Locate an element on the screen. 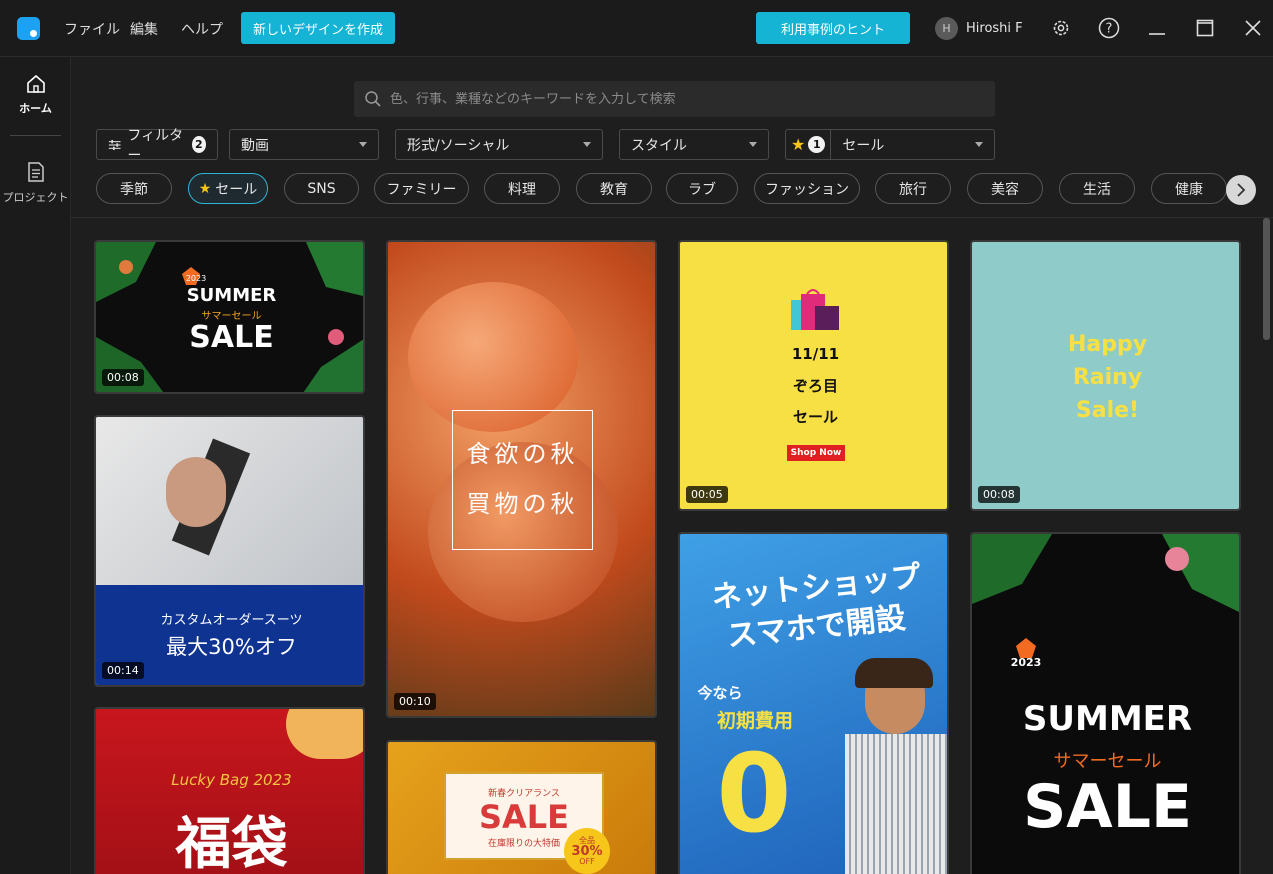  tag-family: ファミリー is located at coordinates (421, 188).